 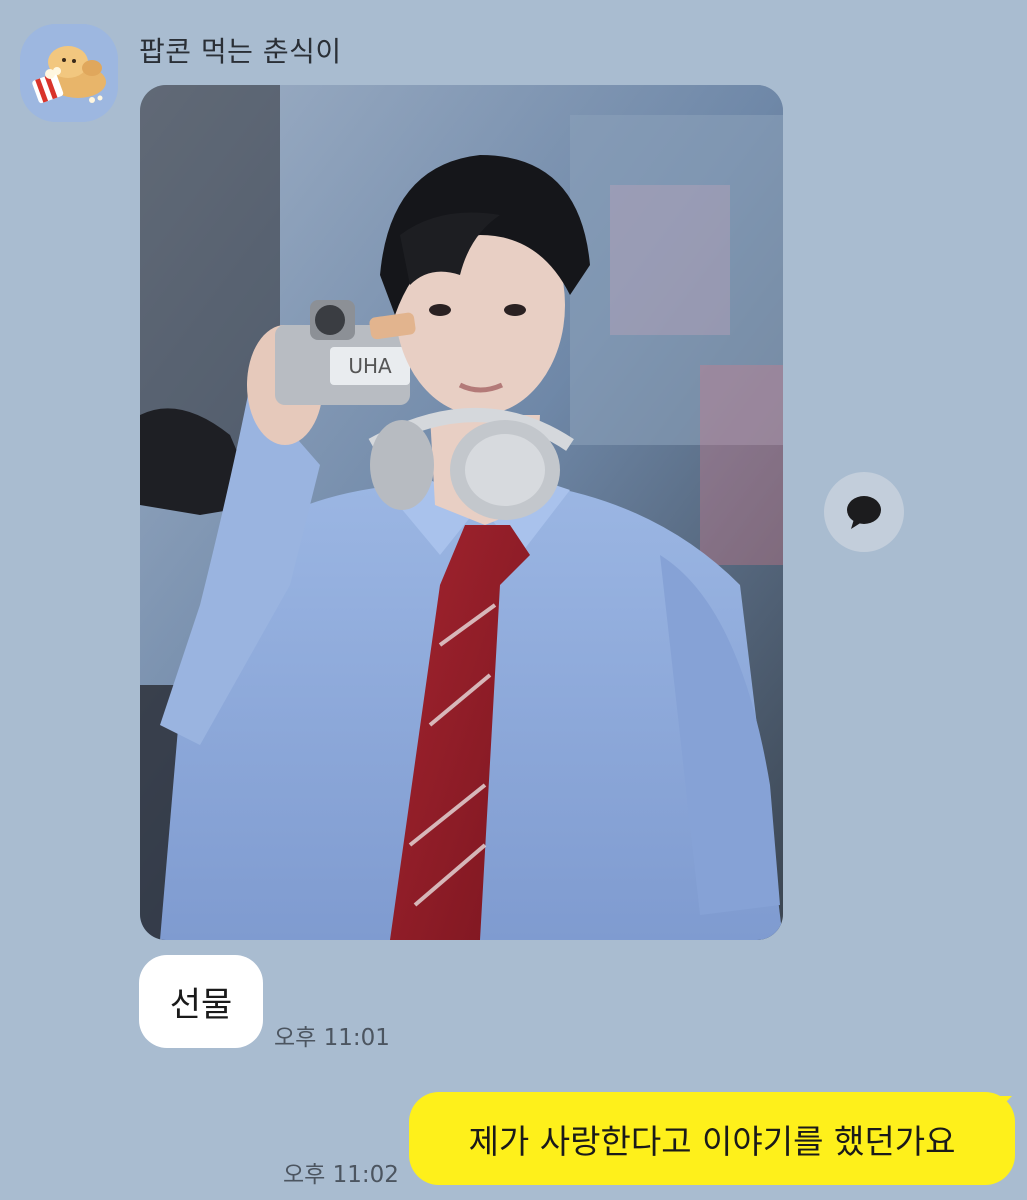 What do you see at coordinates (332, 1038) in the screenshot?
I see `received-message-time: 오후 11:01` at bounding box center [332, 1038].